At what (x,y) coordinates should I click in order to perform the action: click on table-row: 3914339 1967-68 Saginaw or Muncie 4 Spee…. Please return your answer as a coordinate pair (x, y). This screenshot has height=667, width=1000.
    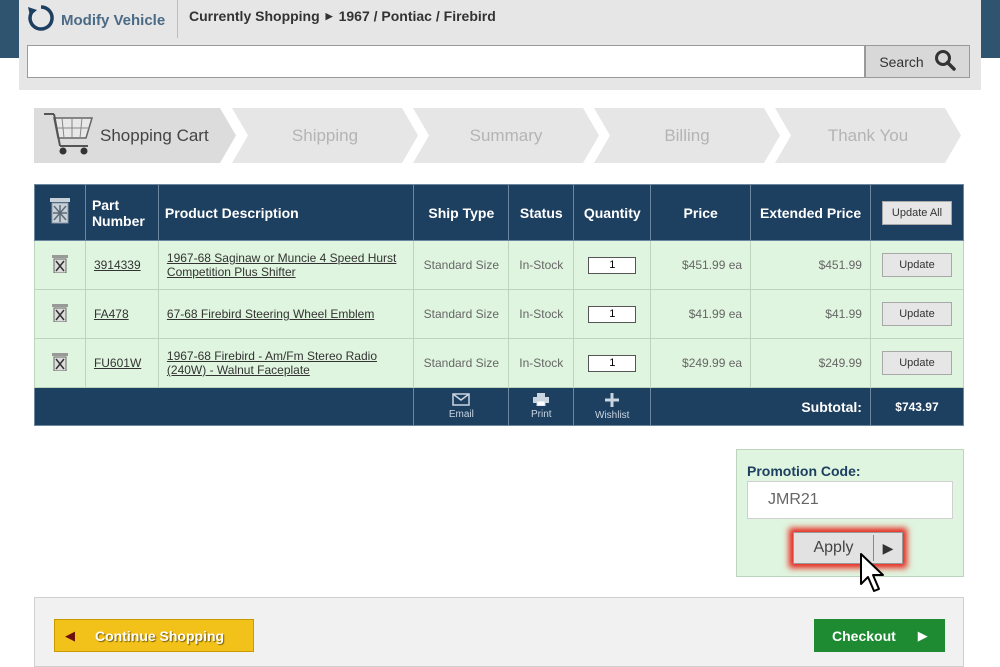
    Looking at the image, I should click on (499, 265).